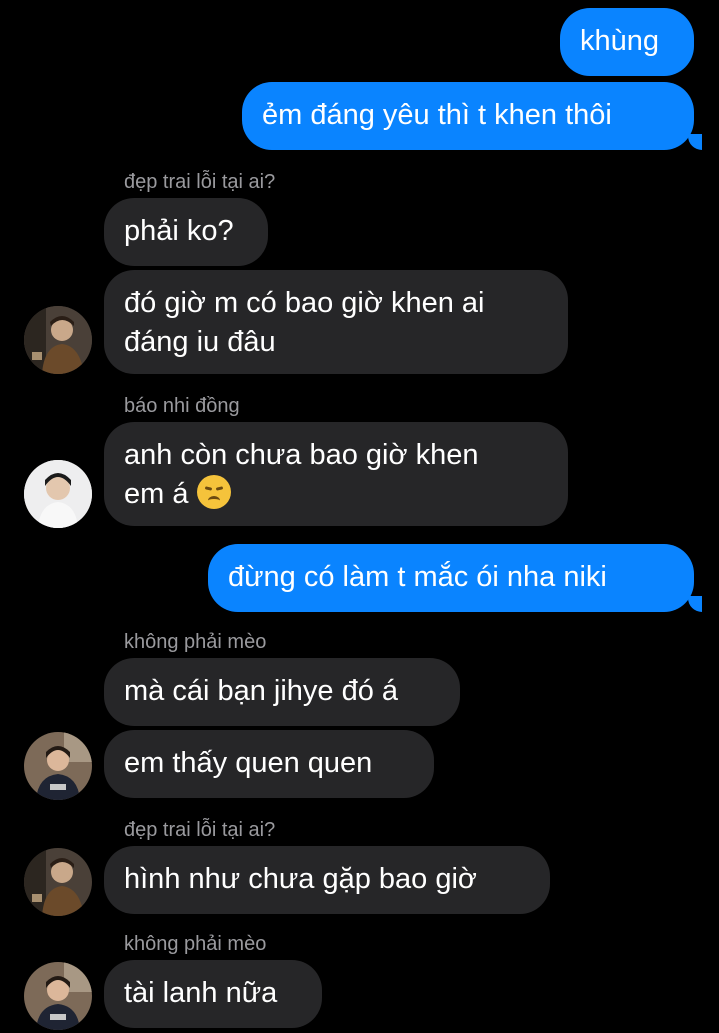 This screenshot has height=1033, width=719. I want to click on sender-name: báo nhi đồng, so click(182, 406).